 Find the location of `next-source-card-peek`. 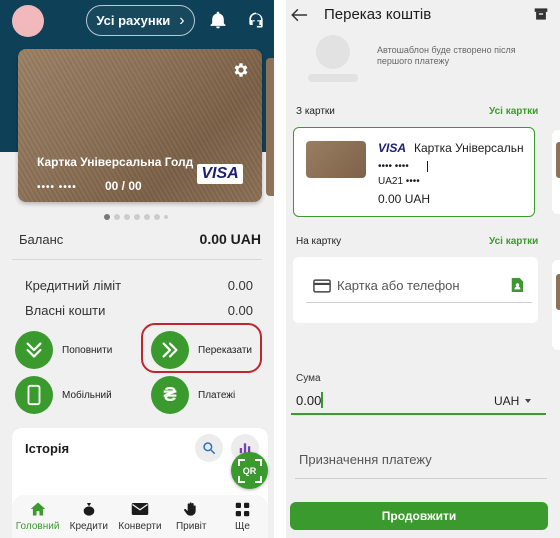

next-source-card-peek is located at coordinates (556, 172).